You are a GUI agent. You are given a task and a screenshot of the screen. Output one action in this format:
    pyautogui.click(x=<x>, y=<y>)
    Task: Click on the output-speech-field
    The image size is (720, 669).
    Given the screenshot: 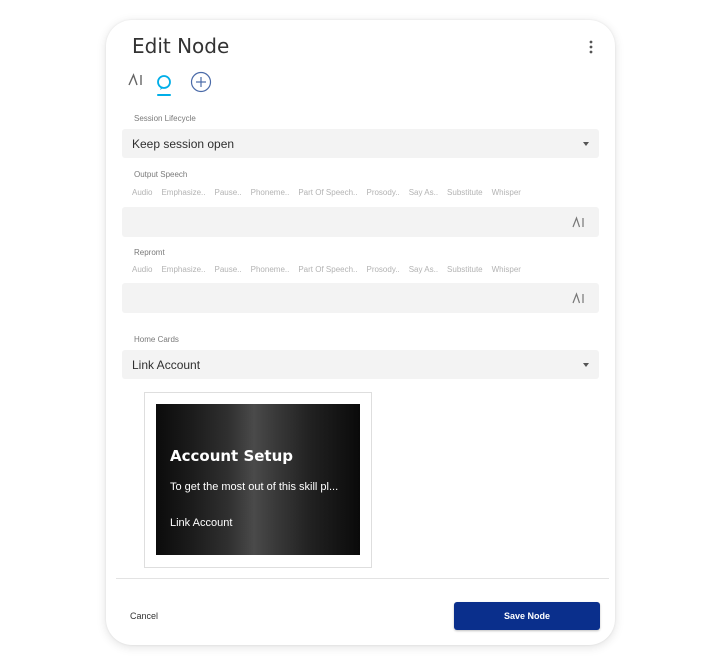 What is the action you would take?
    pyautogui.click(x=360, y=222)
    